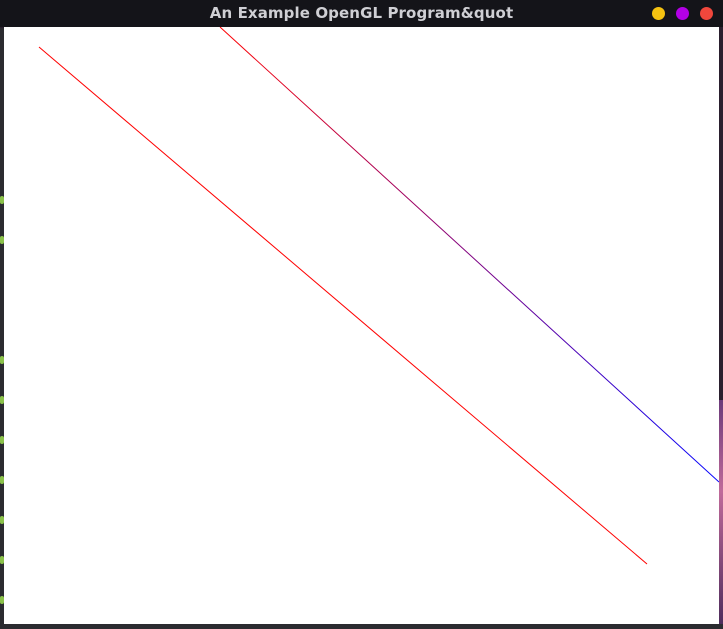  What do you see at coordinates (706, 13) in the screenshot?
I see `close-button` at bounding box center [706, 13].